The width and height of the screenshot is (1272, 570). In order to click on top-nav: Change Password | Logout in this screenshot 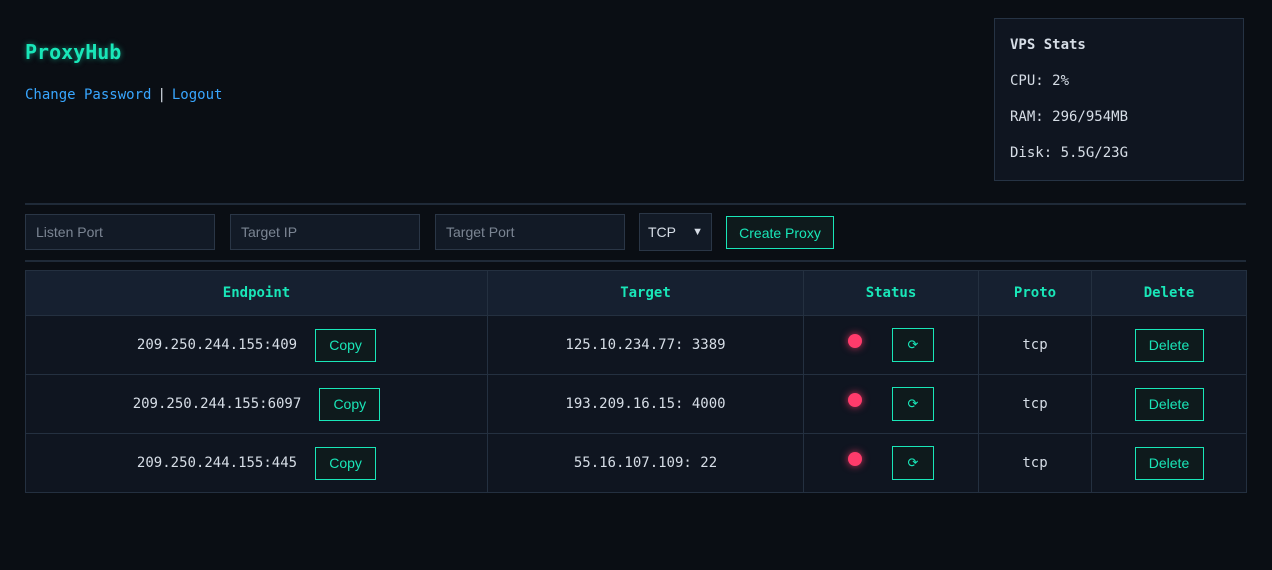, I will do `click(123, 95)`.